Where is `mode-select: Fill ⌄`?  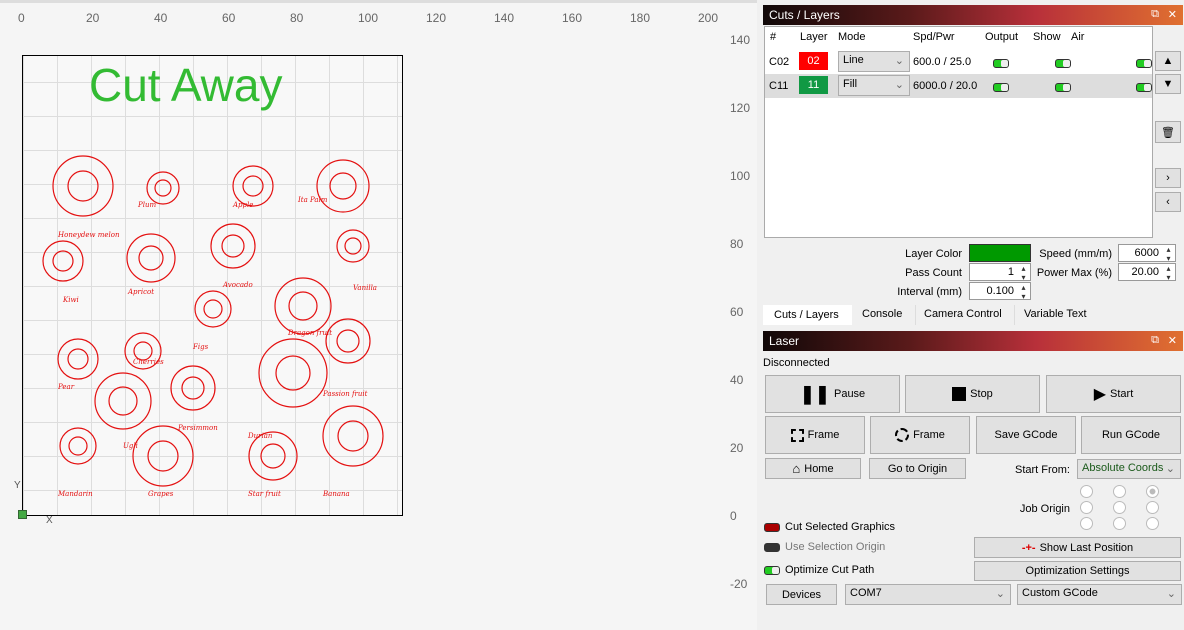
mode-select: Fill ⌄ is located at coordinates (874, 85).